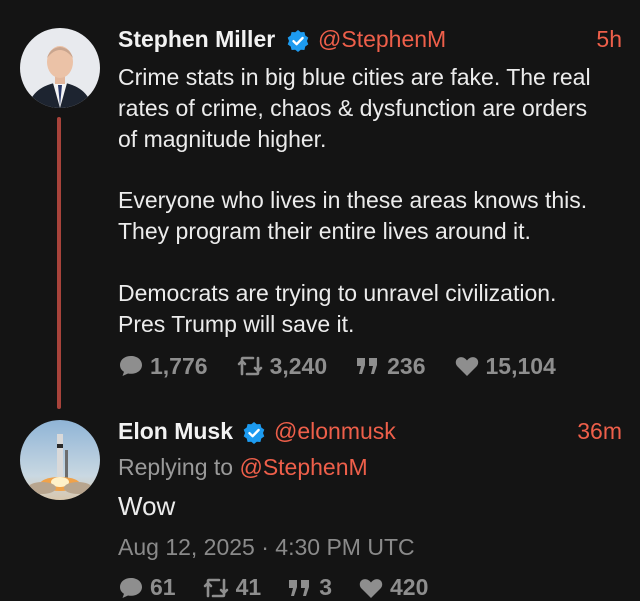 The image size is (640, 601). What do you see at coordinates (335, 431) in the screenshot?
I see `author-handle: @elonmusk` at bounding box center [335, 431].